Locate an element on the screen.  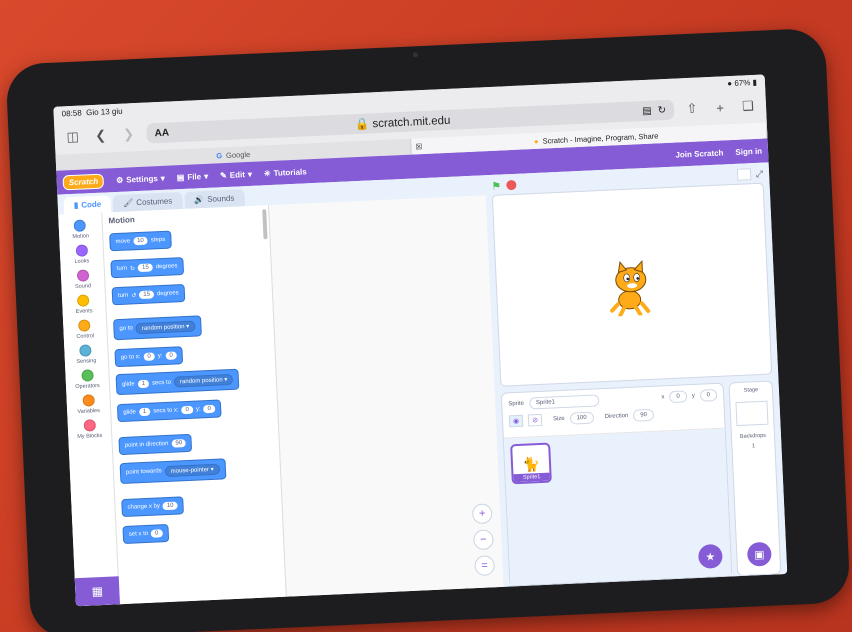
change-x-block: change x by 10 is located at coordinates (152, 506).